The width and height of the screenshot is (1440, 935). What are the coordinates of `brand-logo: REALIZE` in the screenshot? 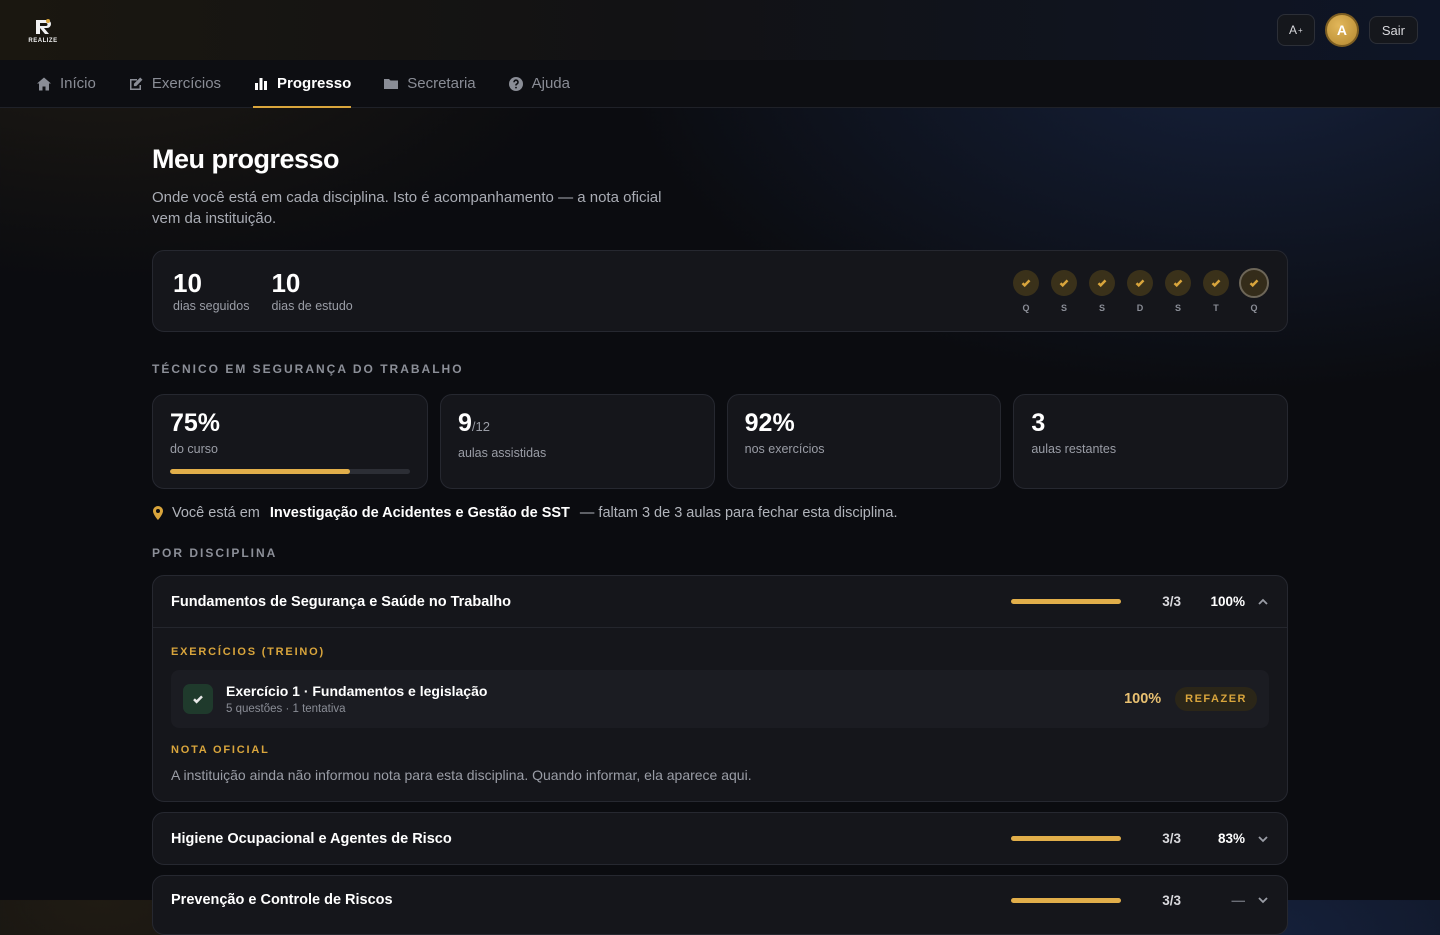 It's located at (43, 30).